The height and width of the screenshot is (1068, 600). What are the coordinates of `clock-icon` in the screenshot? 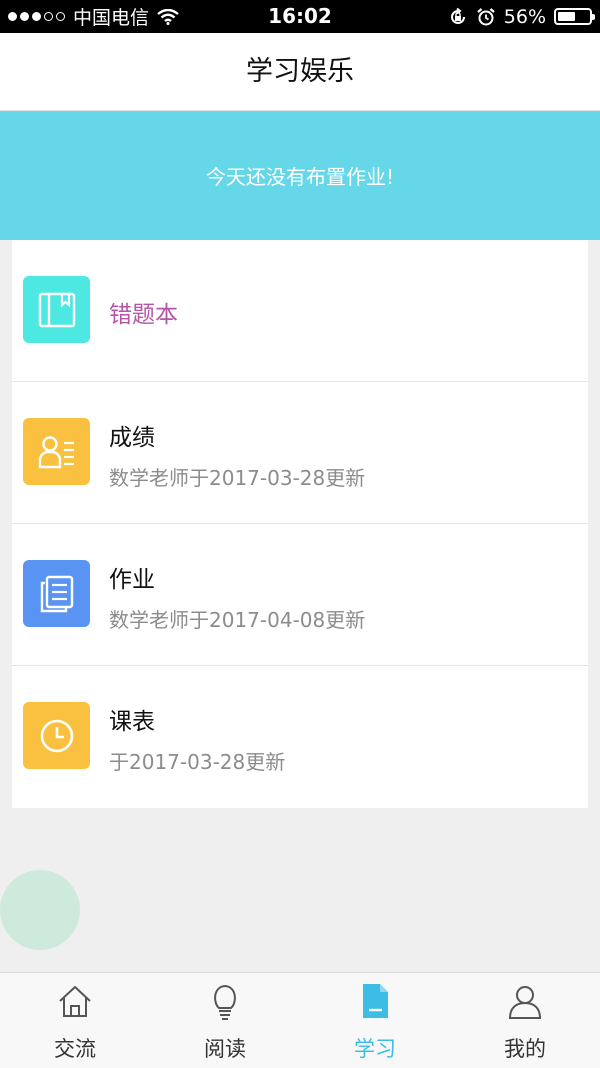 It's located at (56, 735).